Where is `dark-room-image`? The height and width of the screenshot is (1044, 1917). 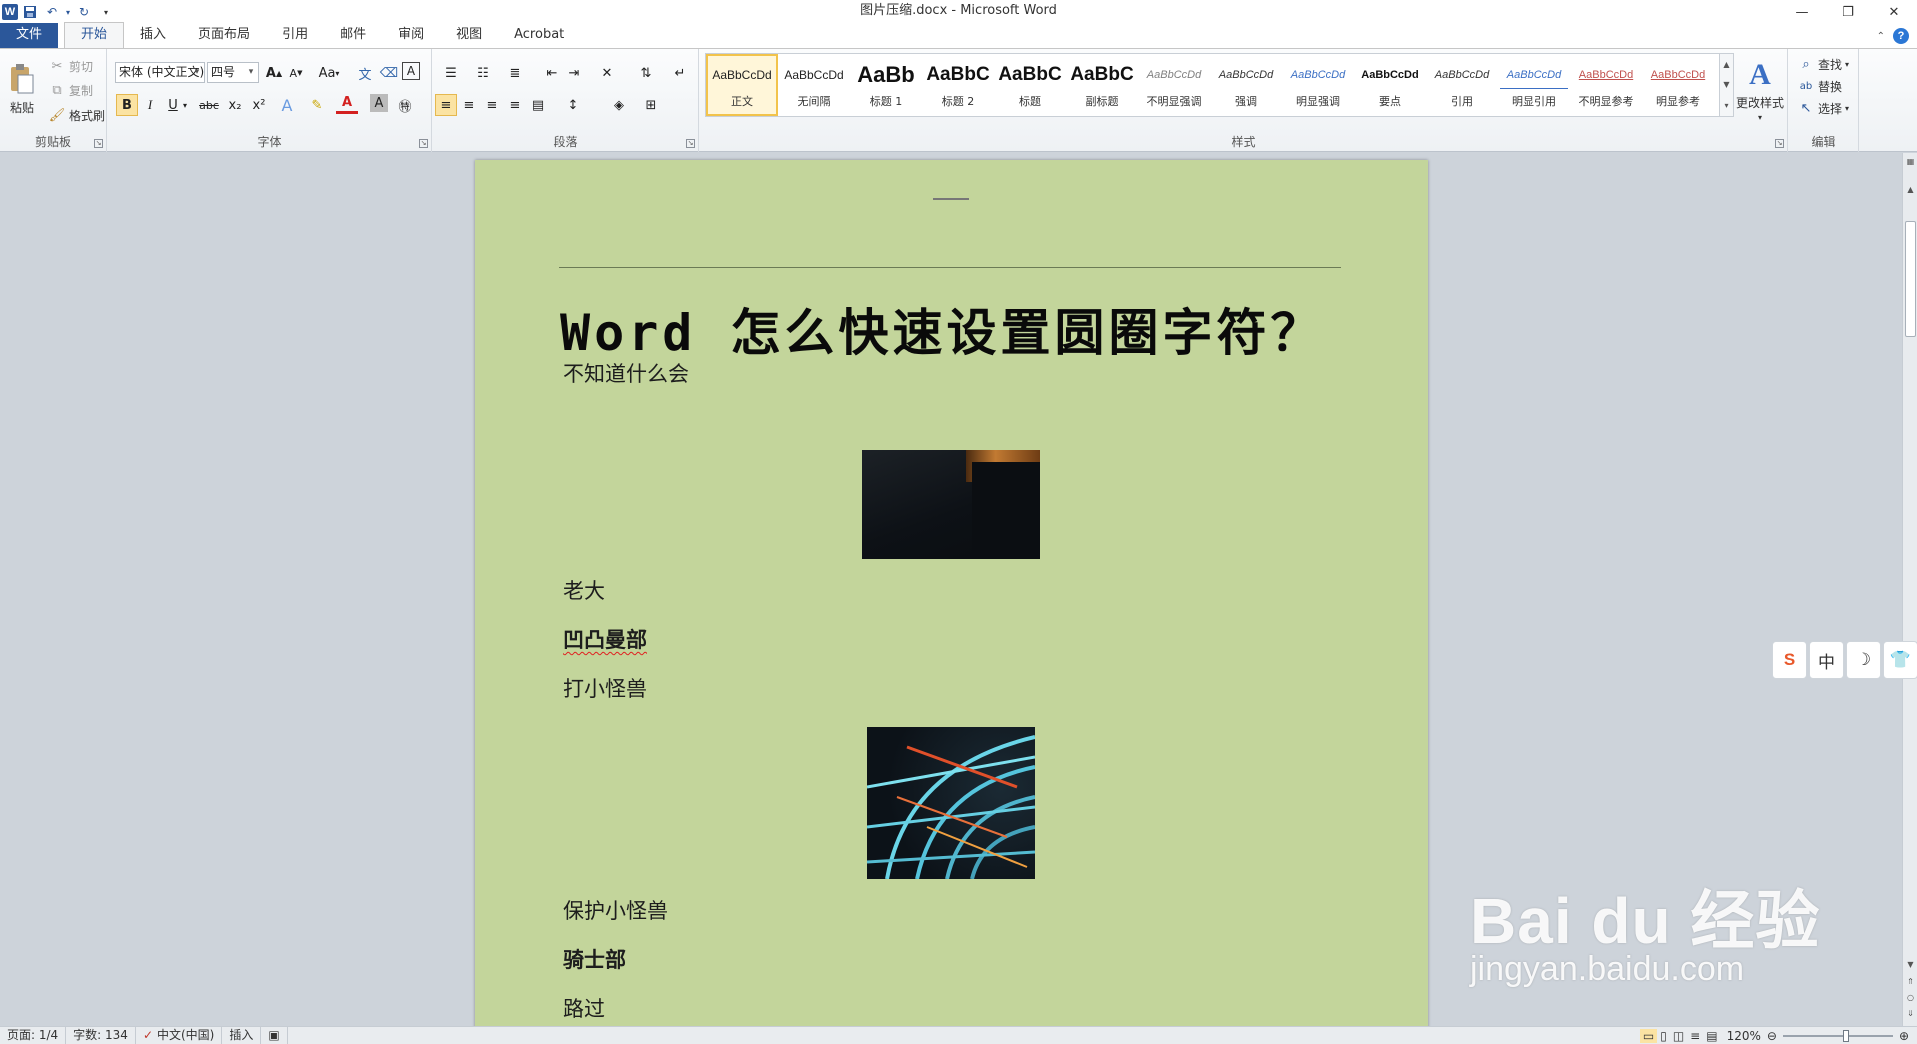 dark-room-image is located at coordinates (951, 504).